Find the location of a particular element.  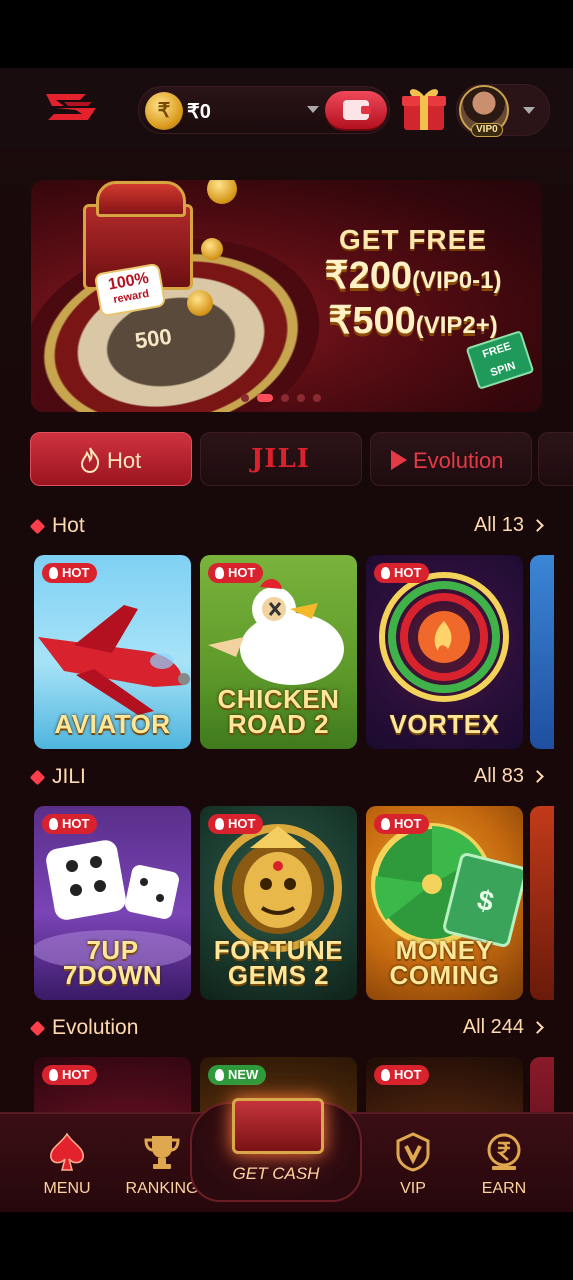

game-title: CHICKEN ROAD 2 is located at coordinates (278, 712).